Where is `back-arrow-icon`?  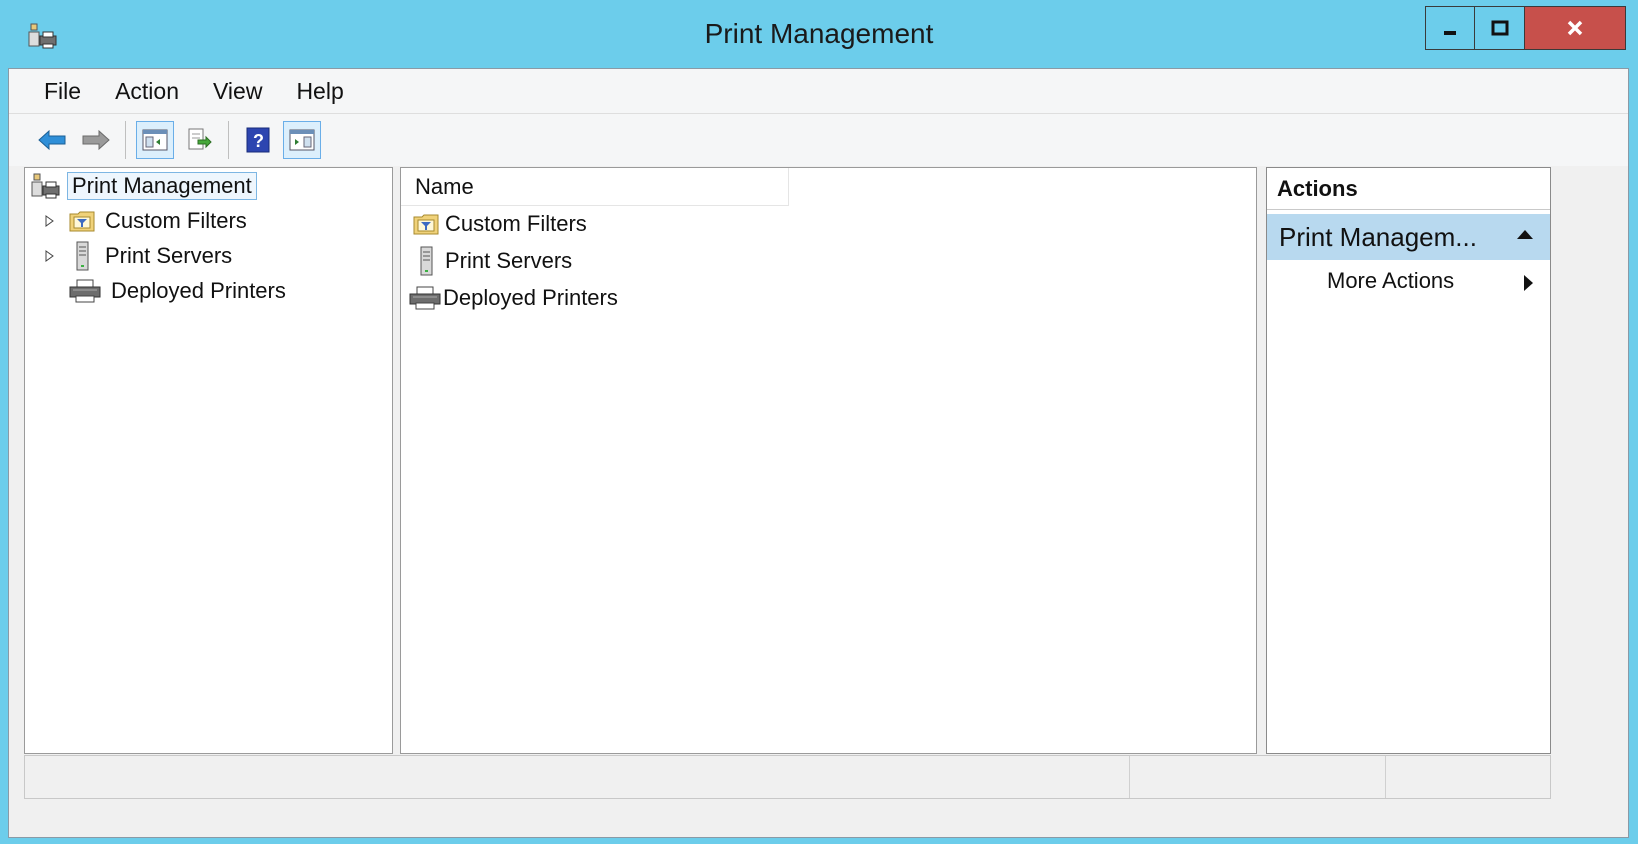
back-arrow-icon is located at coordinates (52, 140).